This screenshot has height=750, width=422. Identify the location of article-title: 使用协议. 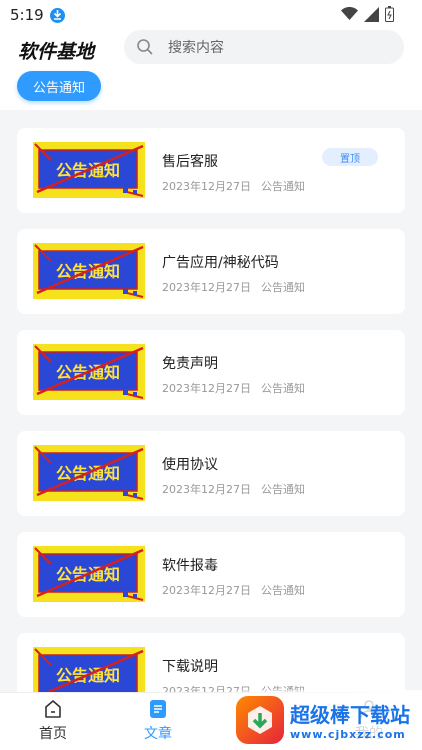
(190, 465).